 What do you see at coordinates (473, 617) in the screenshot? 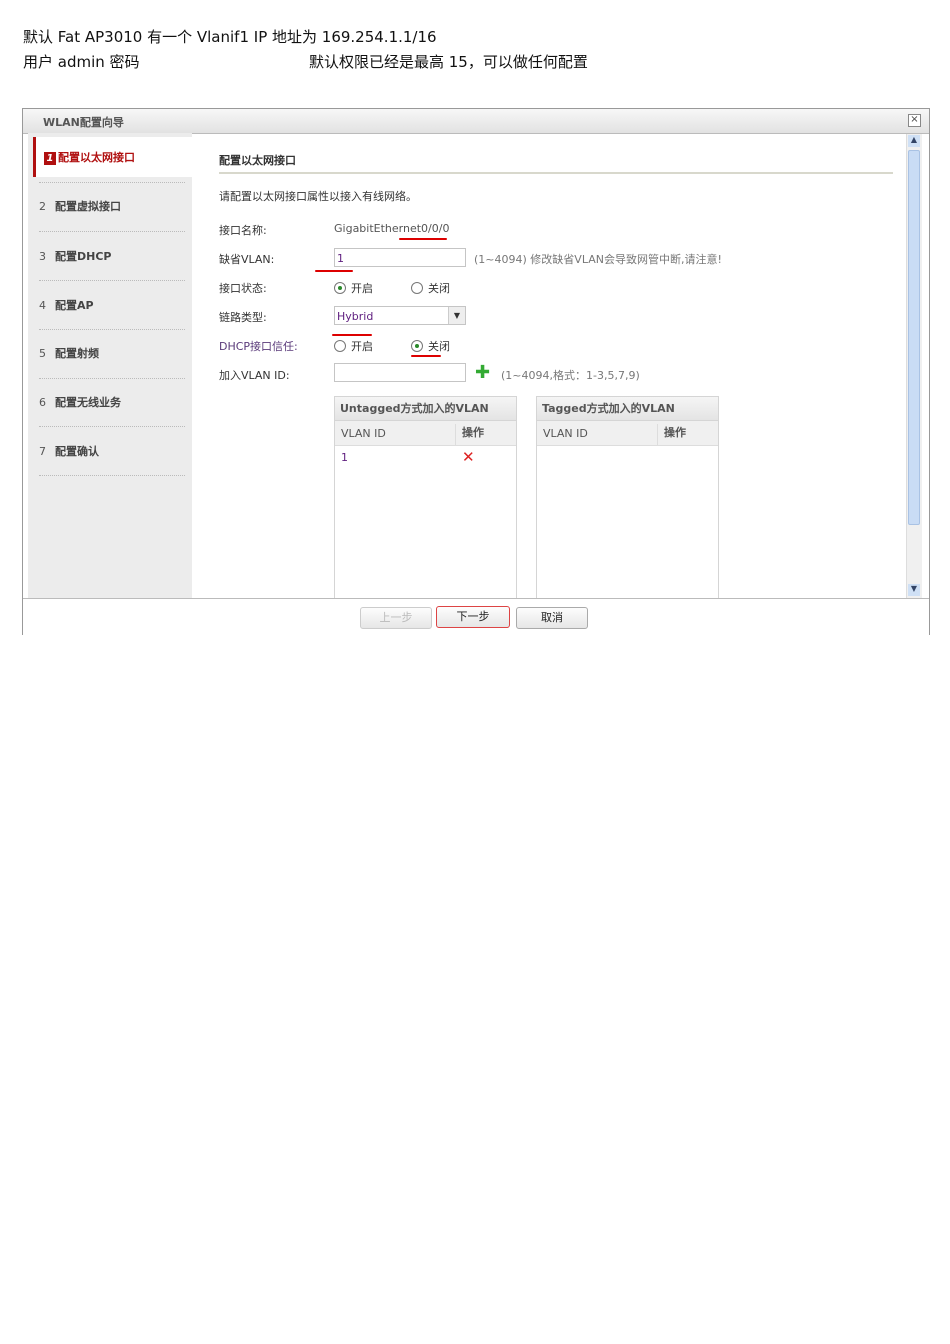
I see `next-button: 下一步` at bounding box center [473, 617].